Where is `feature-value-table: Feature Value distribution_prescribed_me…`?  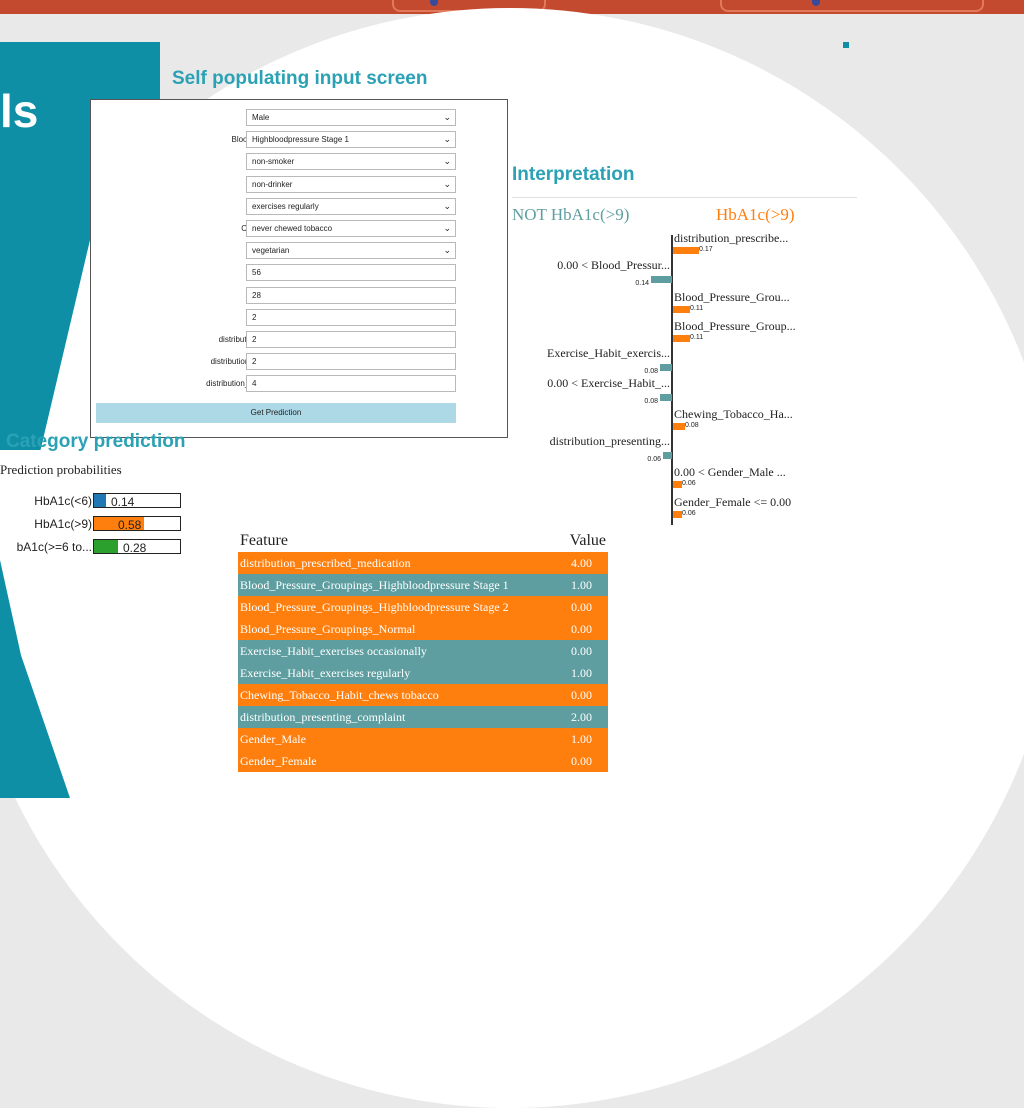
feature-value-table: Feature Value distribution_prescribed_me… is located at coordinates (423, 651).